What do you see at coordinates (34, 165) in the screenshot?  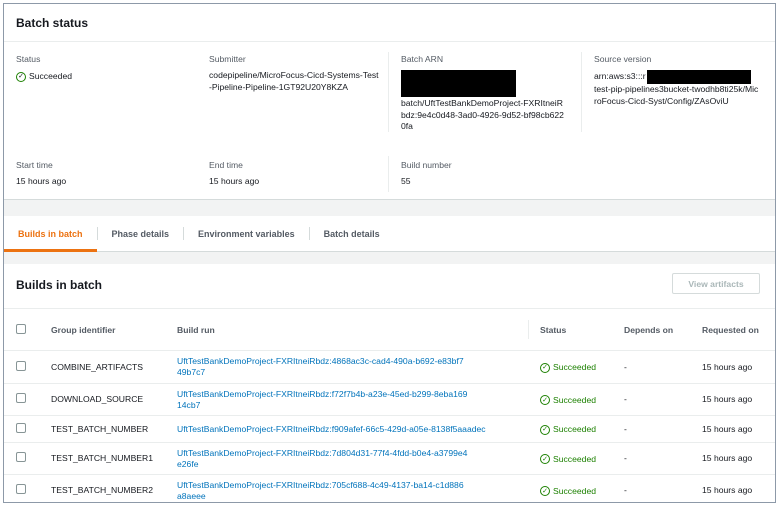 I see `start-time-label: Start time` at bounding box center [34, 165].